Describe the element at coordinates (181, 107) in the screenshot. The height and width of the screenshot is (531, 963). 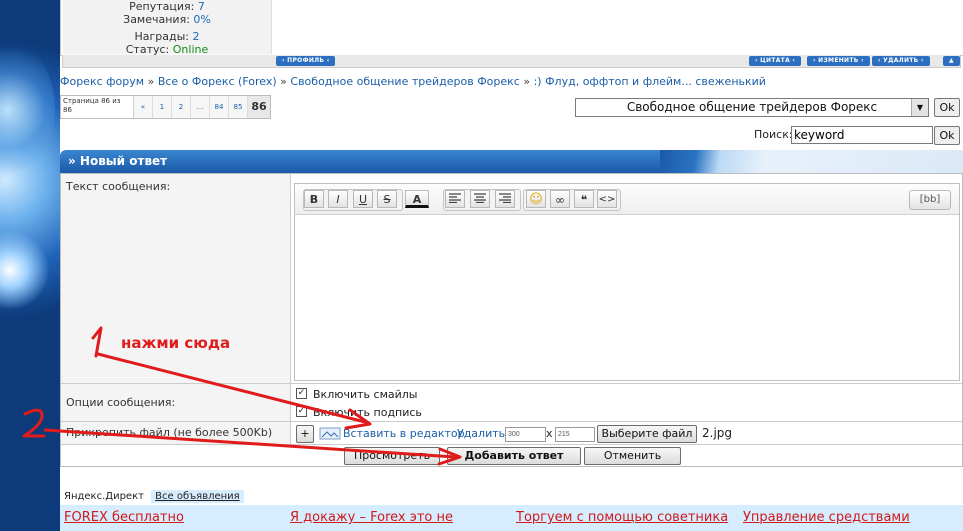
I see `page-link: 2` at that location.